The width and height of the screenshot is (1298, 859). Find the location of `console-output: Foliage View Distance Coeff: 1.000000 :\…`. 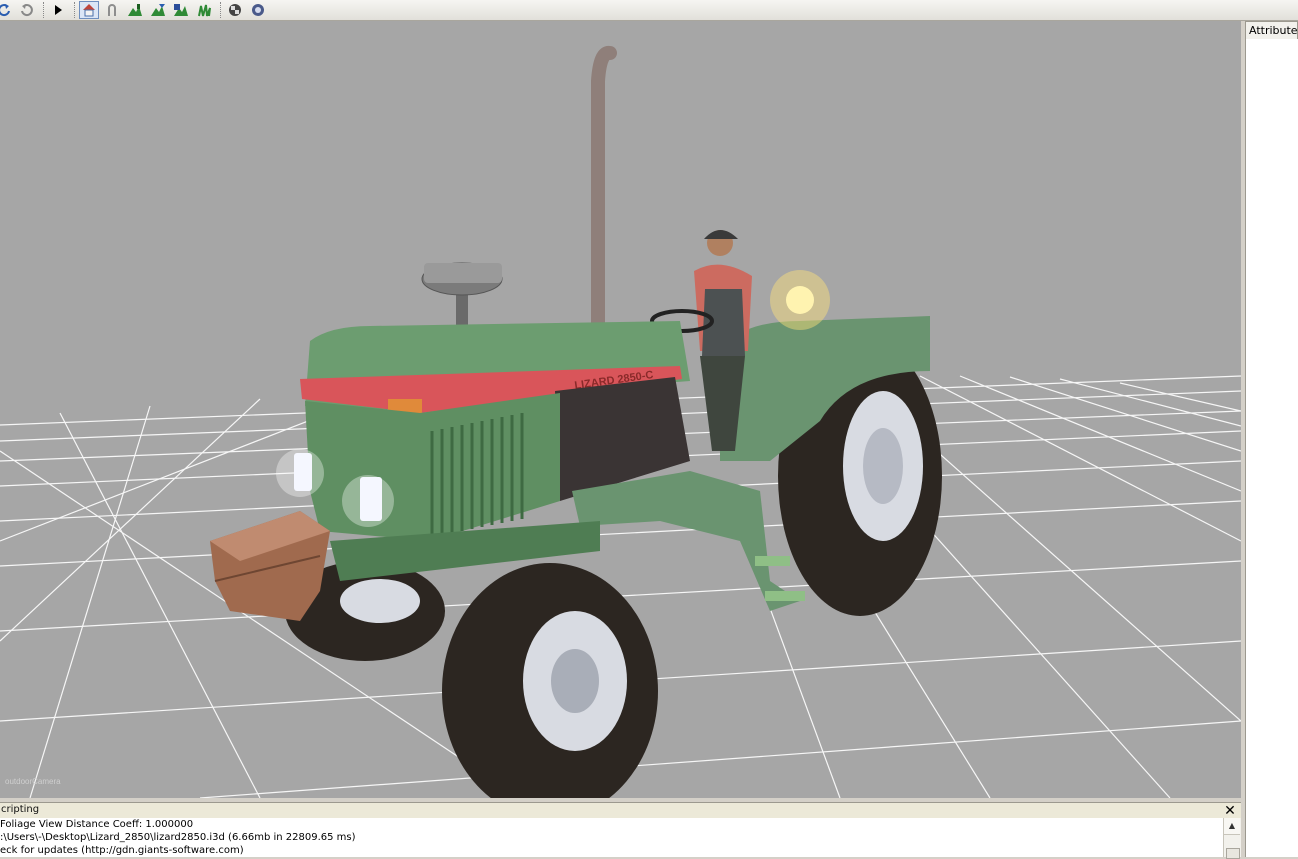

console-output: Foliage View Distance Coeff: 1.000000 :\… is located at coordinates (611, 837).